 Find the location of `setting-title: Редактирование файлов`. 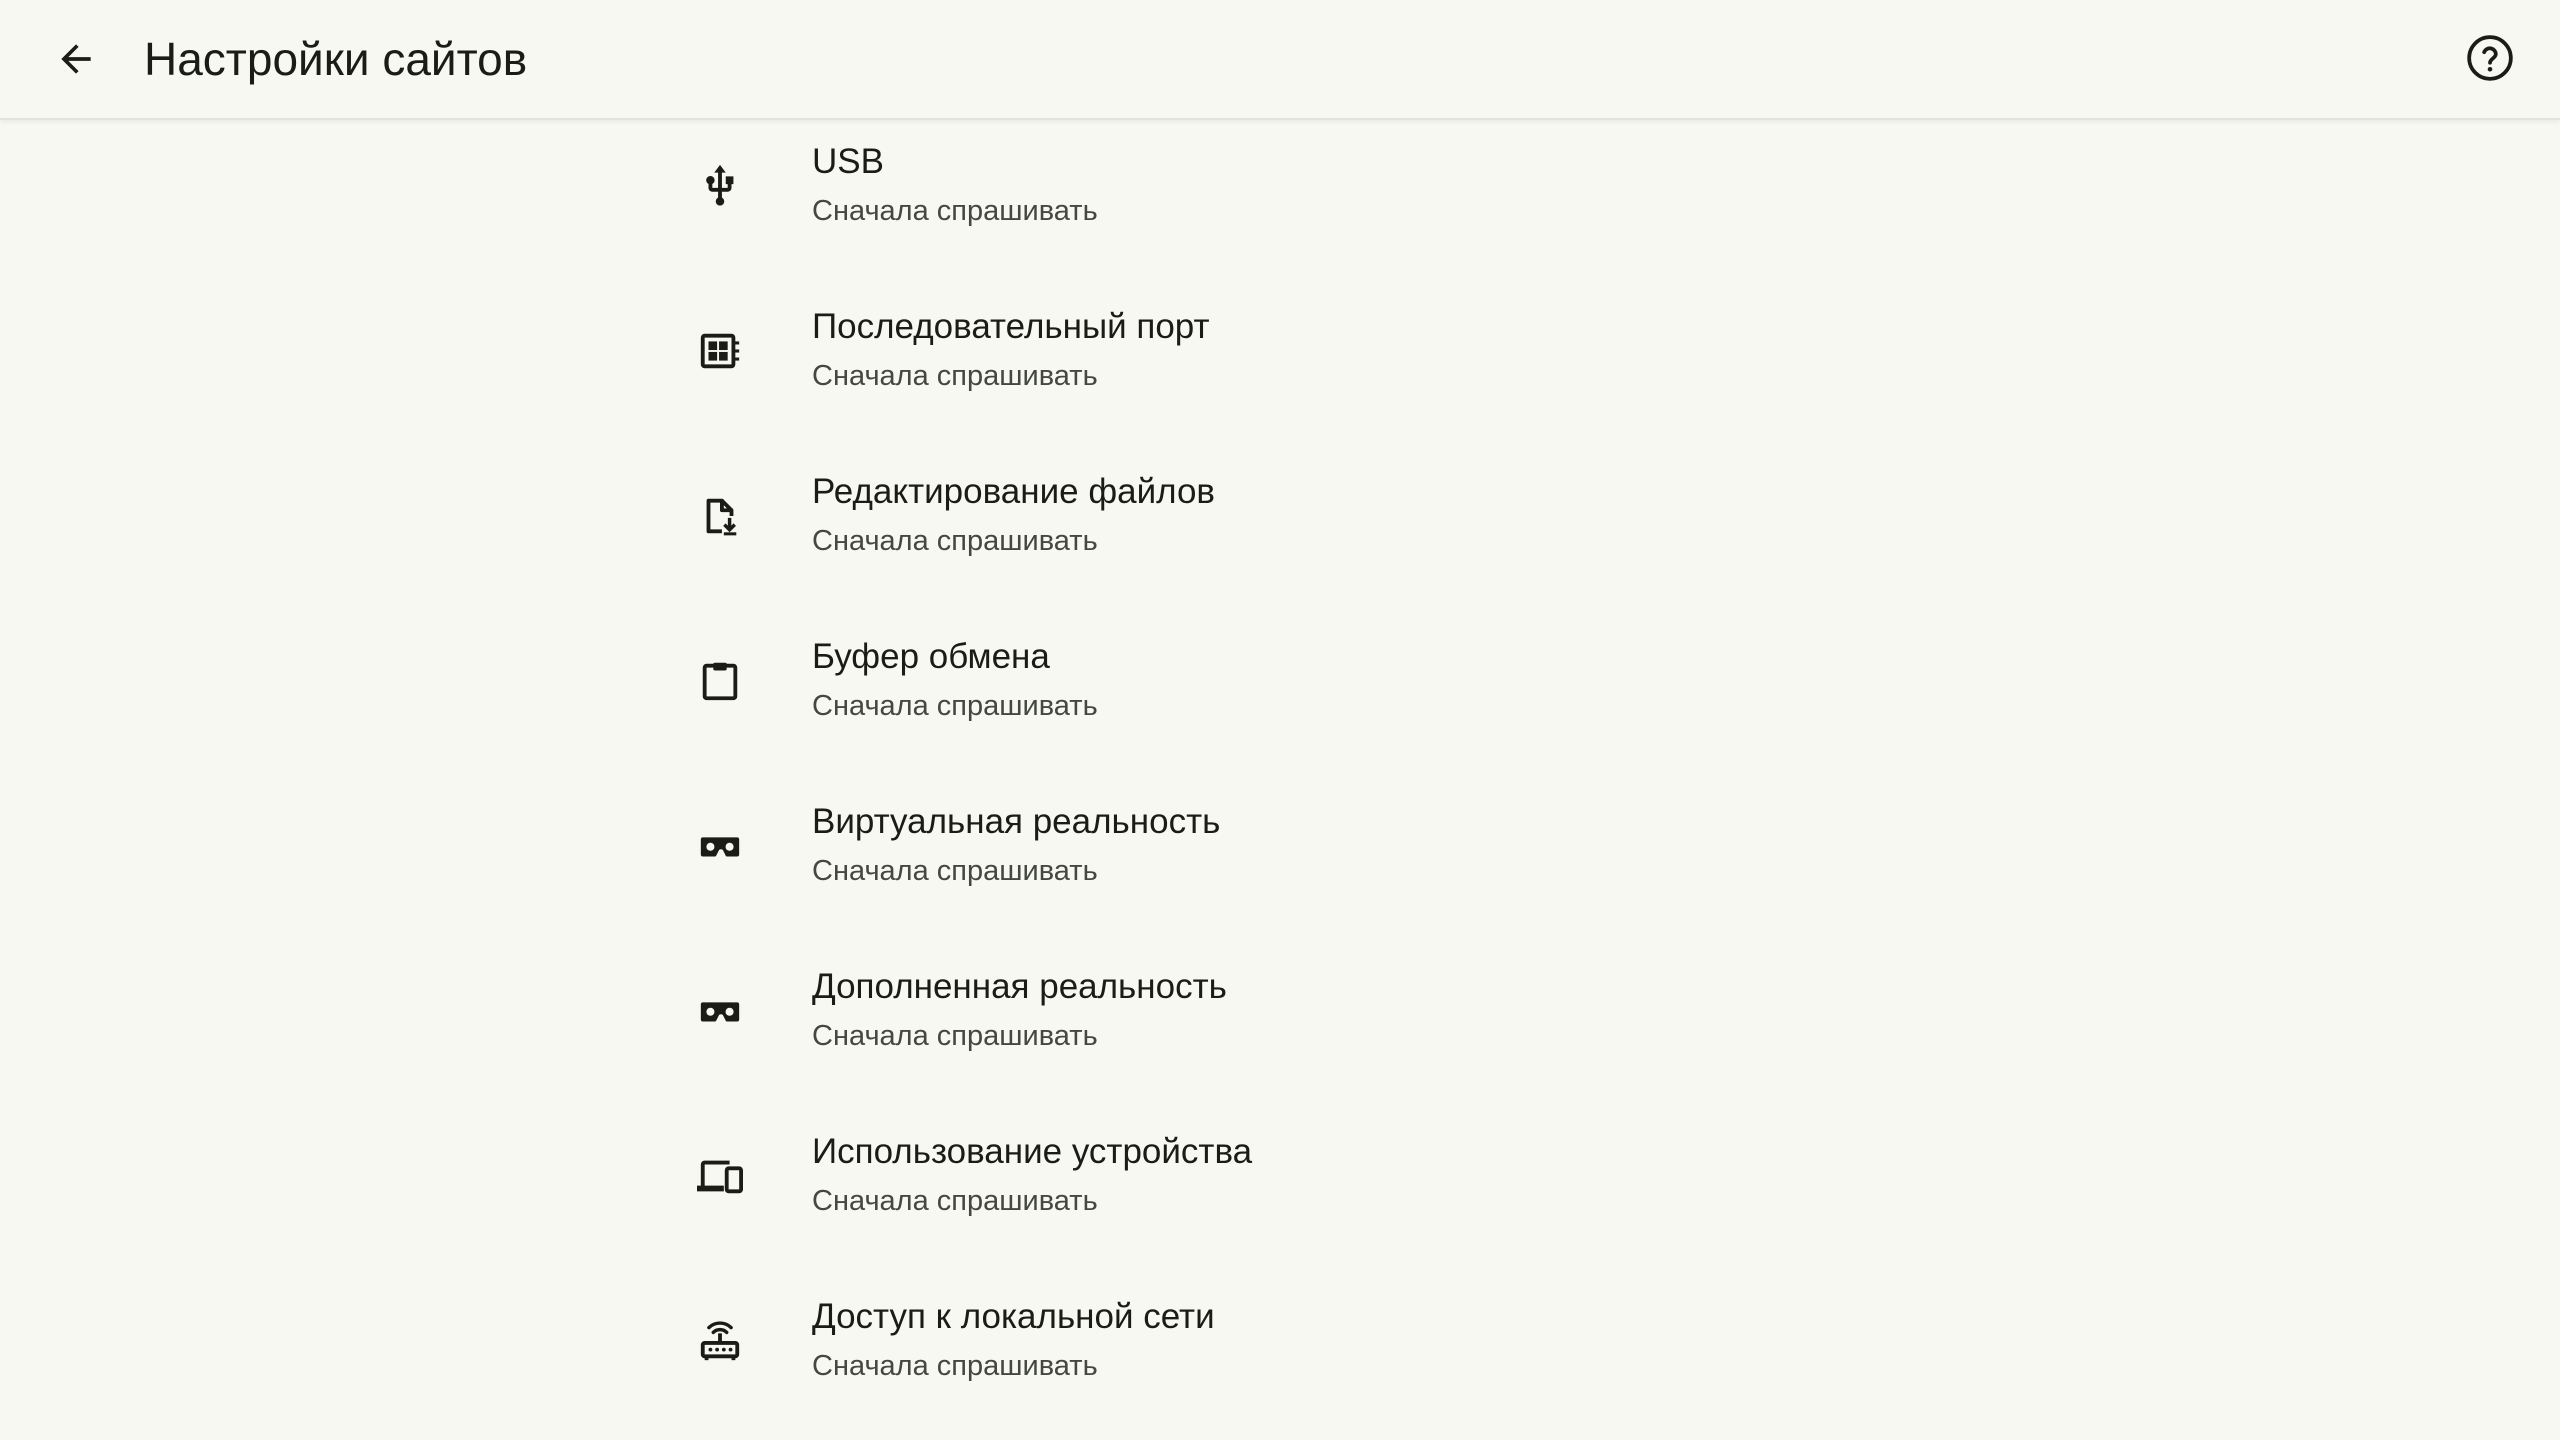

setting-title: Редактирование файлов is located at coordinates (1014, 491).